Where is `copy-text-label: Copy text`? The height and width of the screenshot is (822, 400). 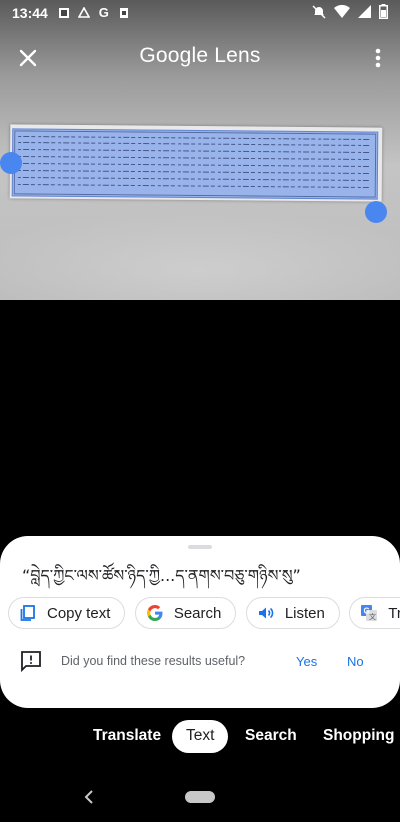
copy-text-label: Copy text is located at coordinates (79, 613).